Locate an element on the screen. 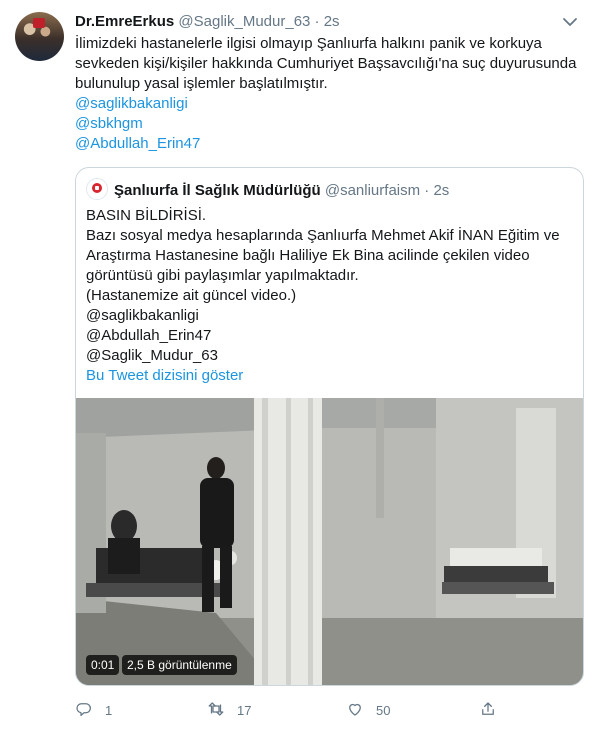  tweet-text-line: bulunulup yasal işlemler başlatılmıştır. is located at coordinates (201, 83).